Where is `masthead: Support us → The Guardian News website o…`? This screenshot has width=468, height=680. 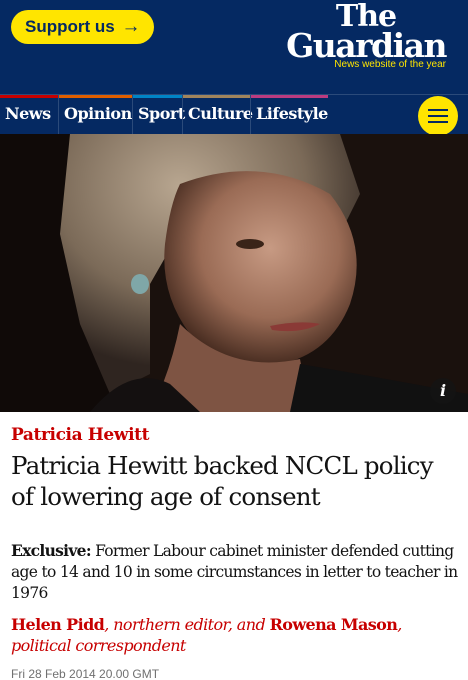
masthead: Support us → The Guardian News website o… is located at coordinates (234, 48).